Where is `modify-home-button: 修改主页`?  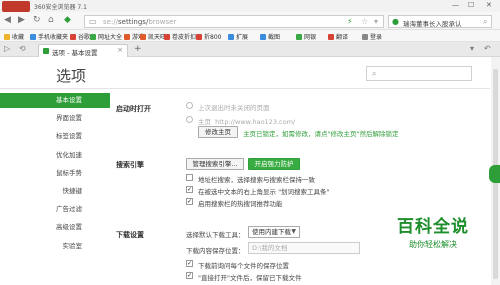 modify-home-button: 修改主页 is located at coordinates (218, 132).